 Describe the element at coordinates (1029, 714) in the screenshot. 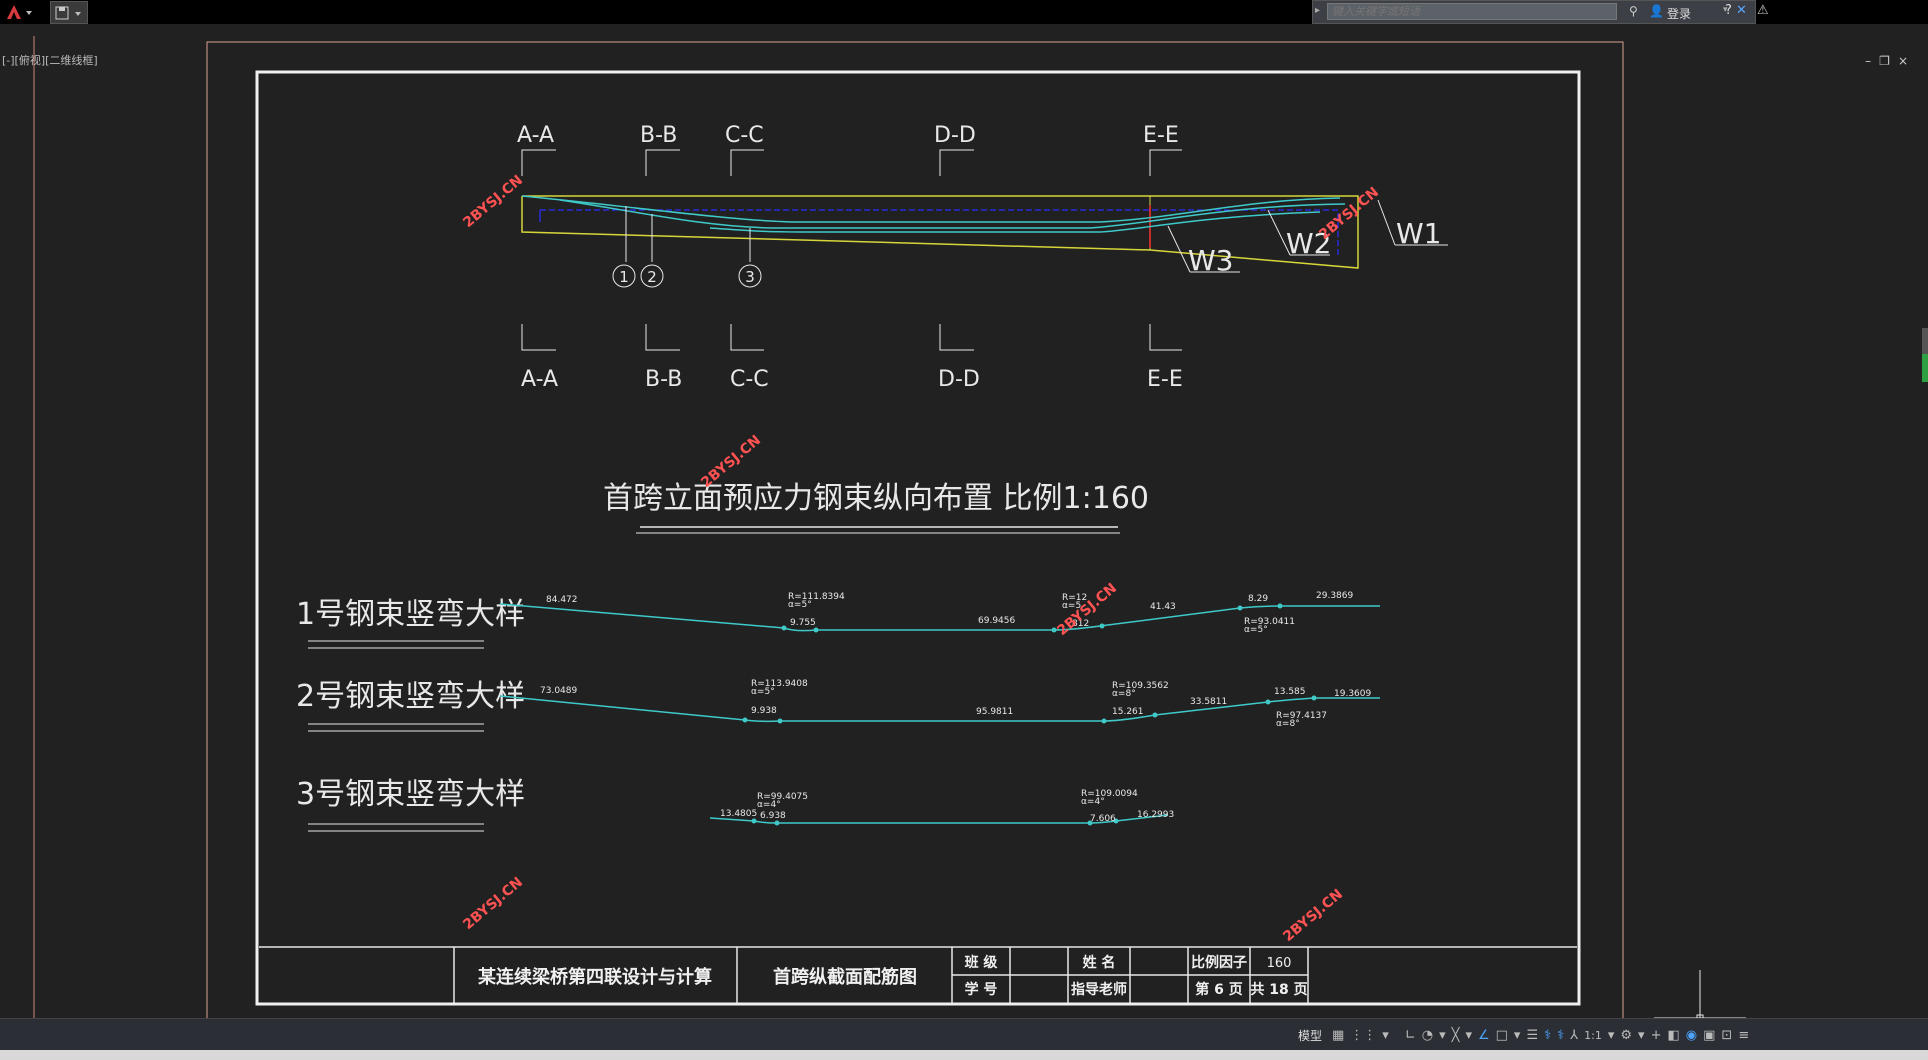

I see `tendon-vertices` at that location.